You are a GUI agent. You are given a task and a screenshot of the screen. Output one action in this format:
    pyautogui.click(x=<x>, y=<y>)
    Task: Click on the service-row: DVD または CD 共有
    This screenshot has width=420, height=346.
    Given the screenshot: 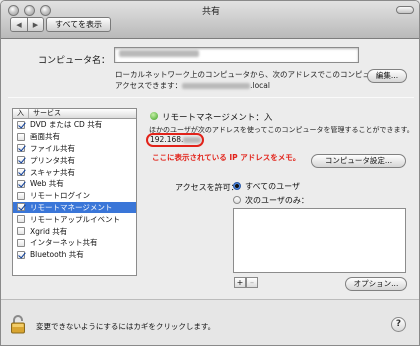 What is the action you would take?
    pyautogui.click(x=74, y=125)
    